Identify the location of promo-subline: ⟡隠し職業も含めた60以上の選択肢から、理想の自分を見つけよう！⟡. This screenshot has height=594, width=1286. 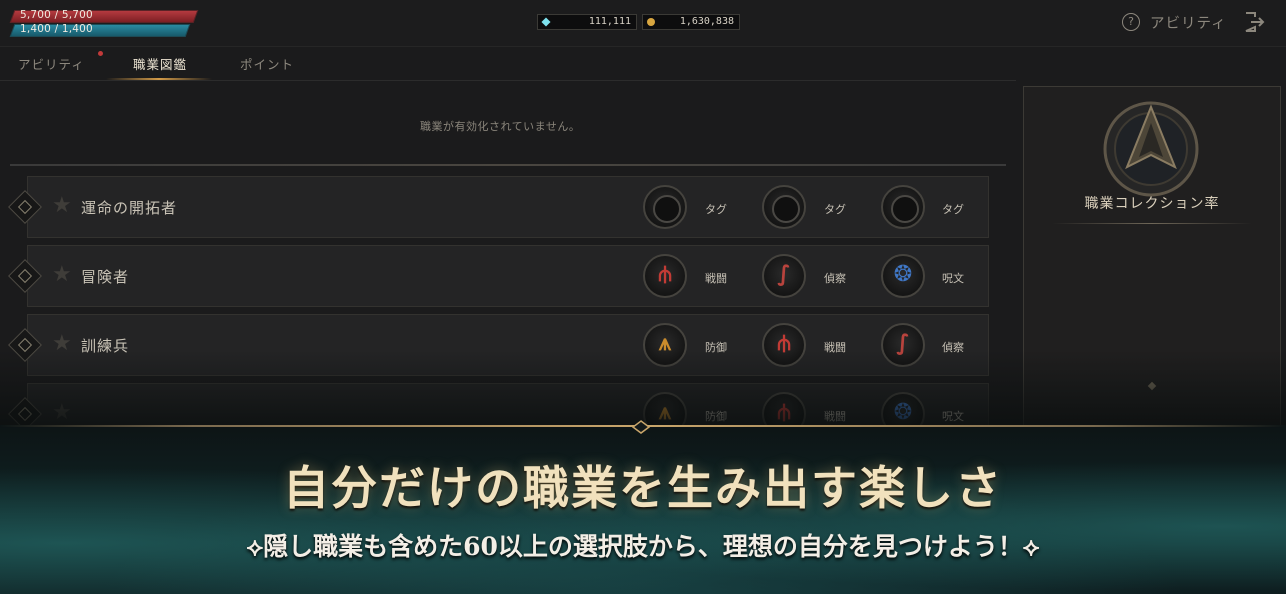
(643, 546).